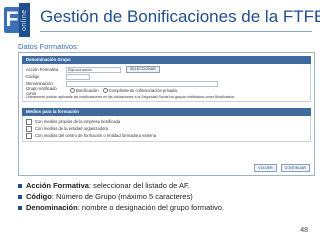 The height and width of the screenshot is (240, 320). I want to click on bullet-term: Código, so click(39, 196).